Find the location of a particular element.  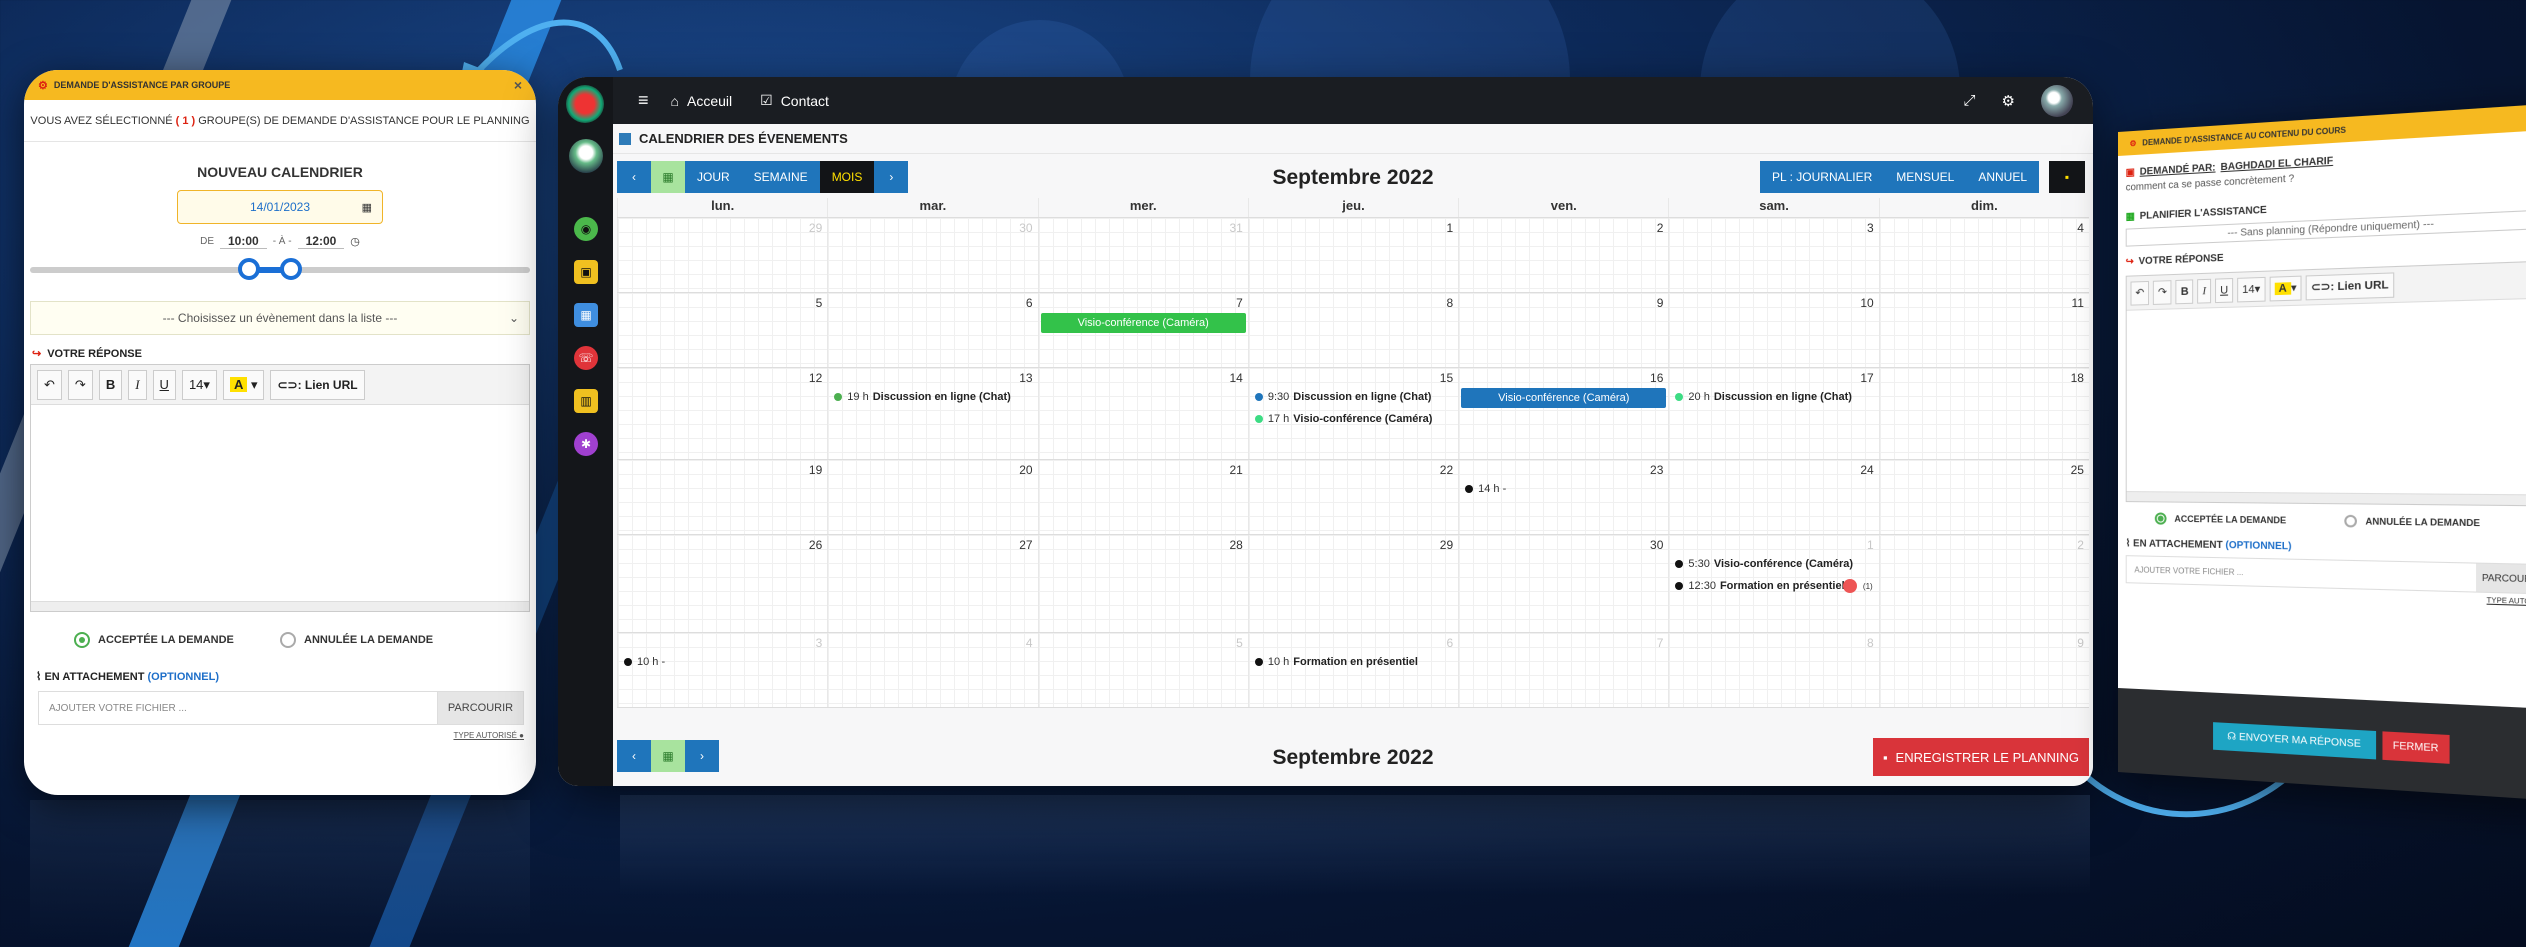

app-logo is located at coordinates (585, 104).